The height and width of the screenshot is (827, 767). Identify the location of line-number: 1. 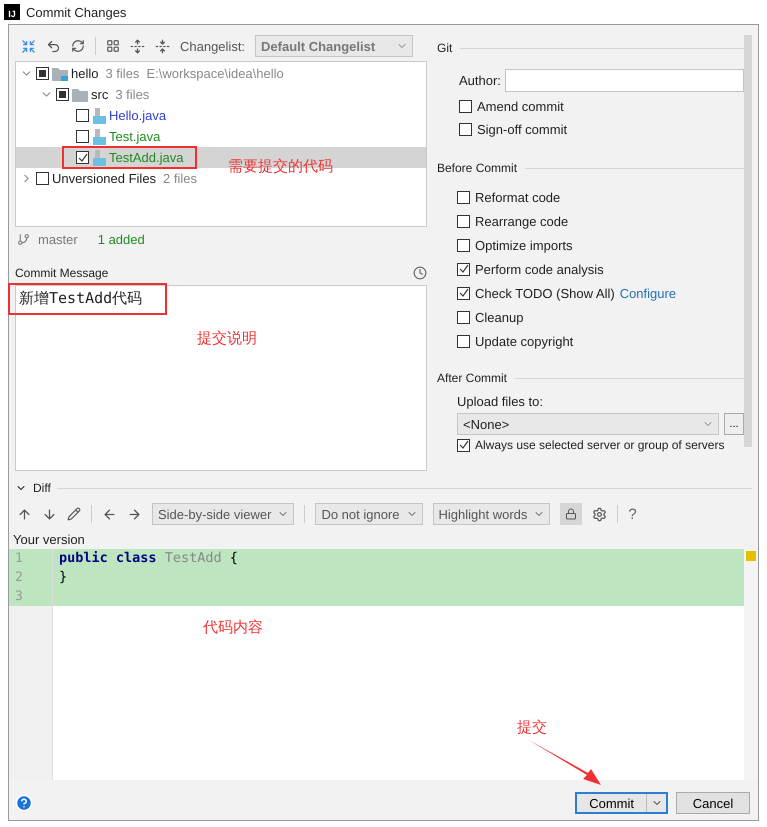
(30, 558).